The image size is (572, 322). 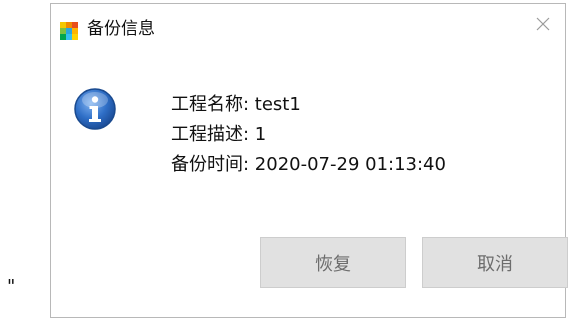 What do you see at coordinates (236, 104) in the screenshot?
I see `project-name-line: 工程名称: test1` at bounding box center [236, 104].